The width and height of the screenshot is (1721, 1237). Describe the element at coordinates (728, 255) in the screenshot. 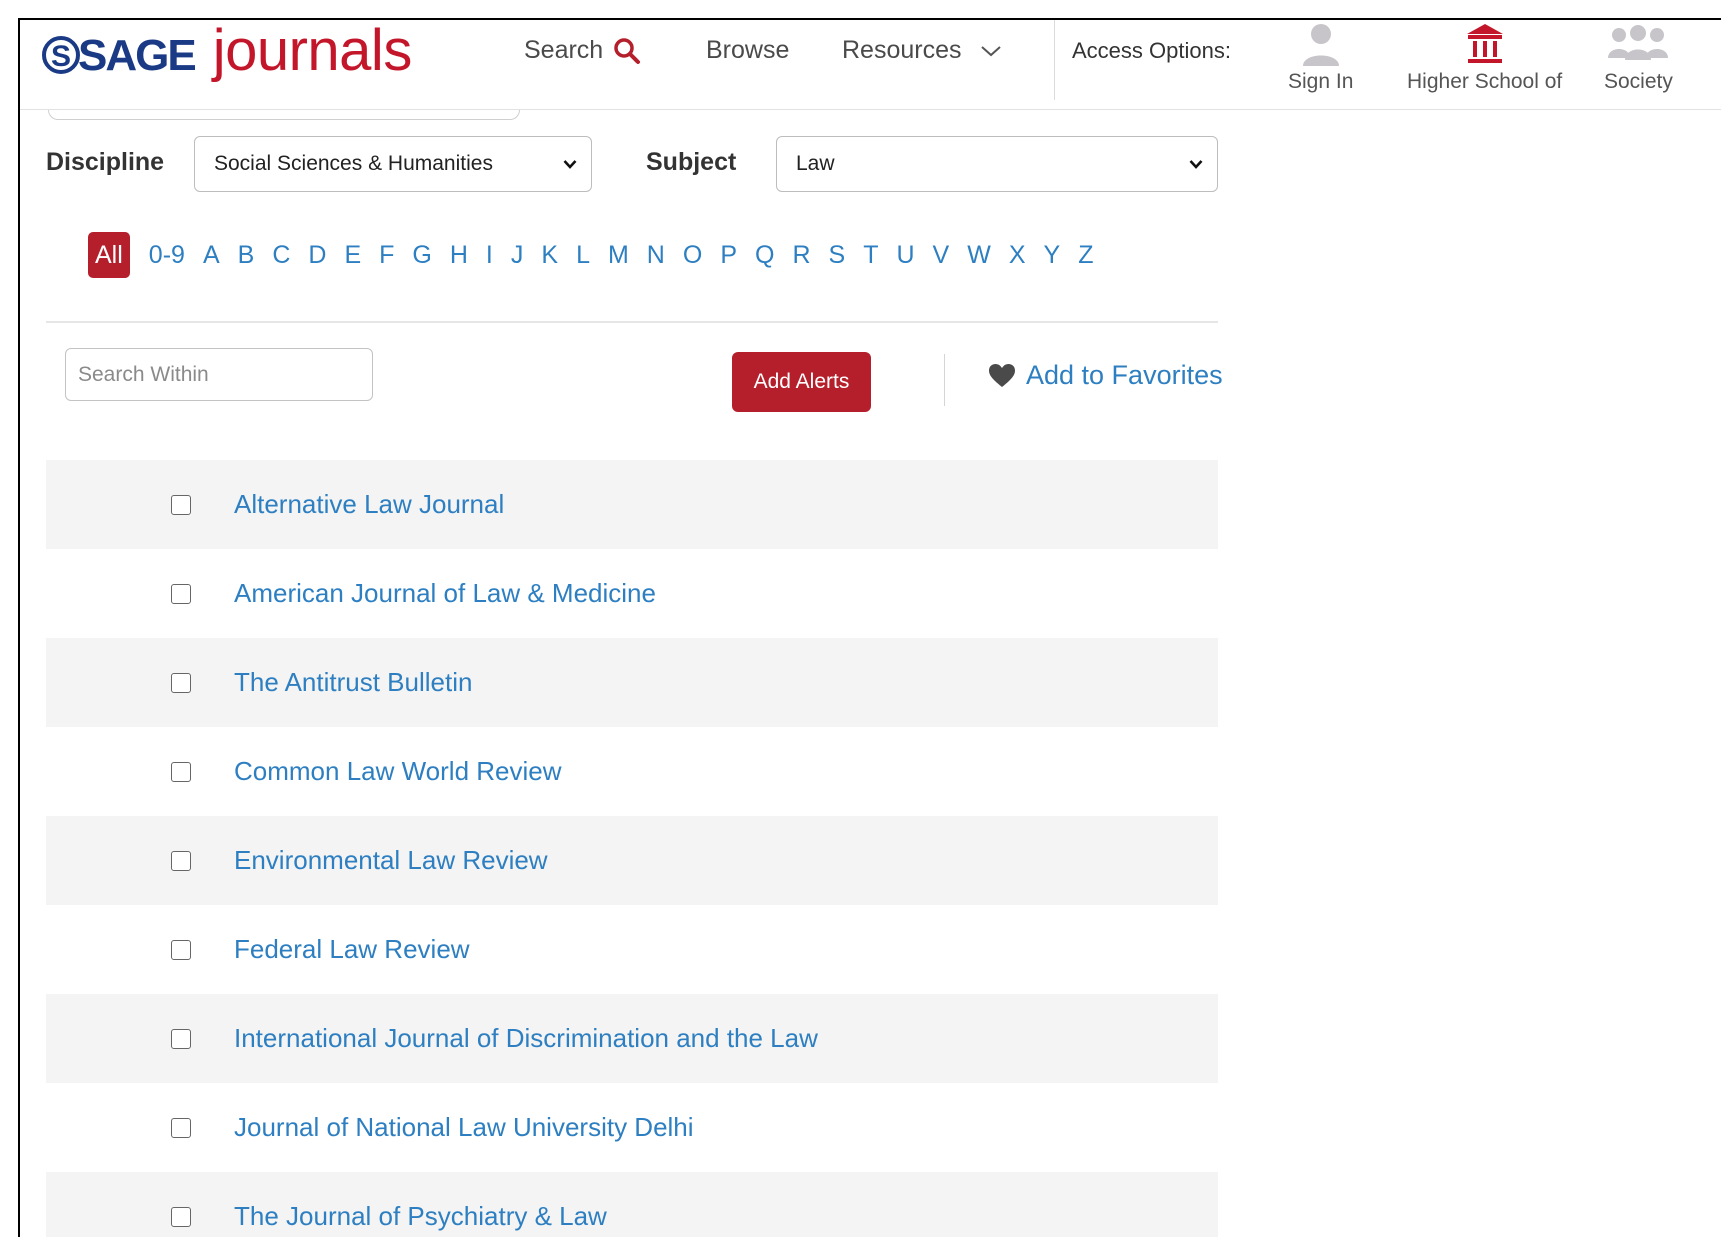

I see `alphabet-filter-item: P` at that location.